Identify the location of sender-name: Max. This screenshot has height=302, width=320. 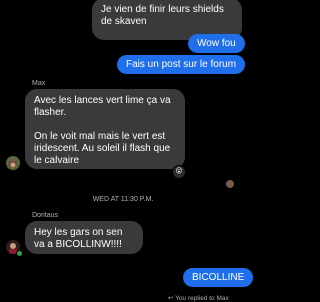
(39, 83).